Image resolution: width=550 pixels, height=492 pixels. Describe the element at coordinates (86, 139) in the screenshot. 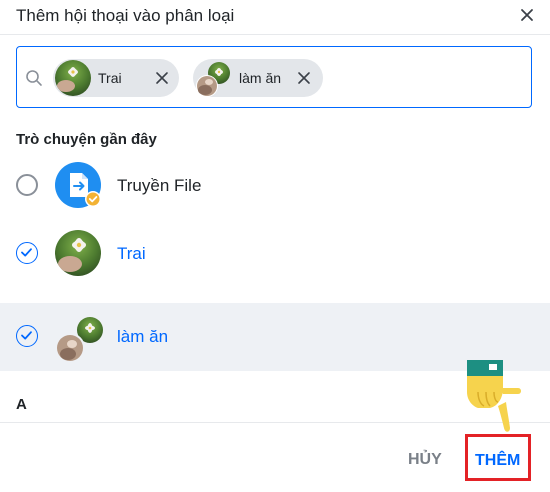

I see `section-title-recent: Trò chuyện gần đây` at that location.